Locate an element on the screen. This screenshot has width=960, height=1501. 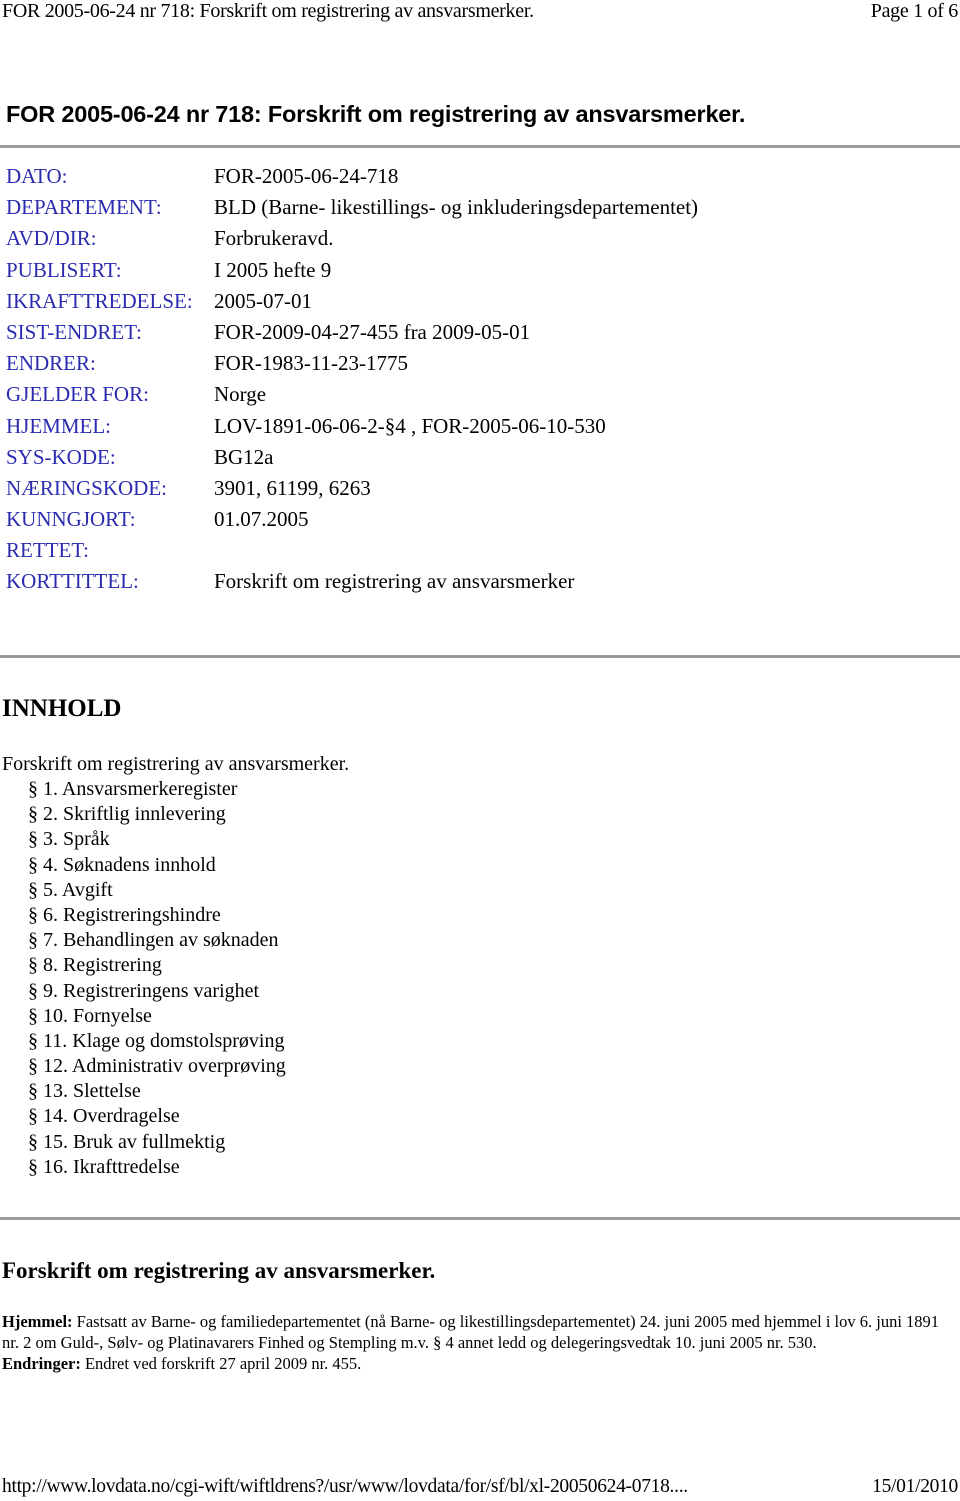
toc-item-label: 14. Overdragelse is located at coordinates (111, 1116).